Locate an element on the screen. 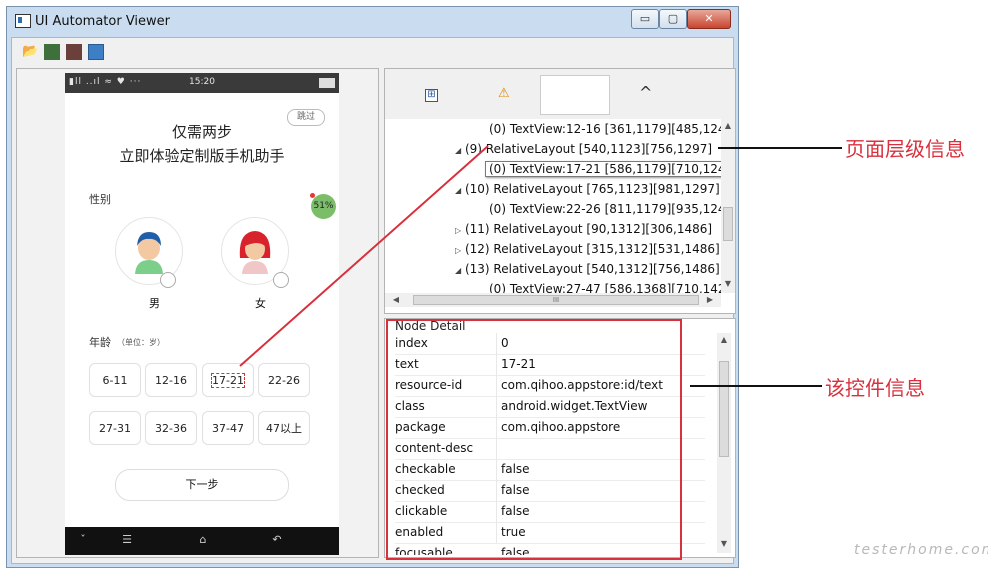  annotation-control-label: 该控件信息 is located at coordinates (875, 388).